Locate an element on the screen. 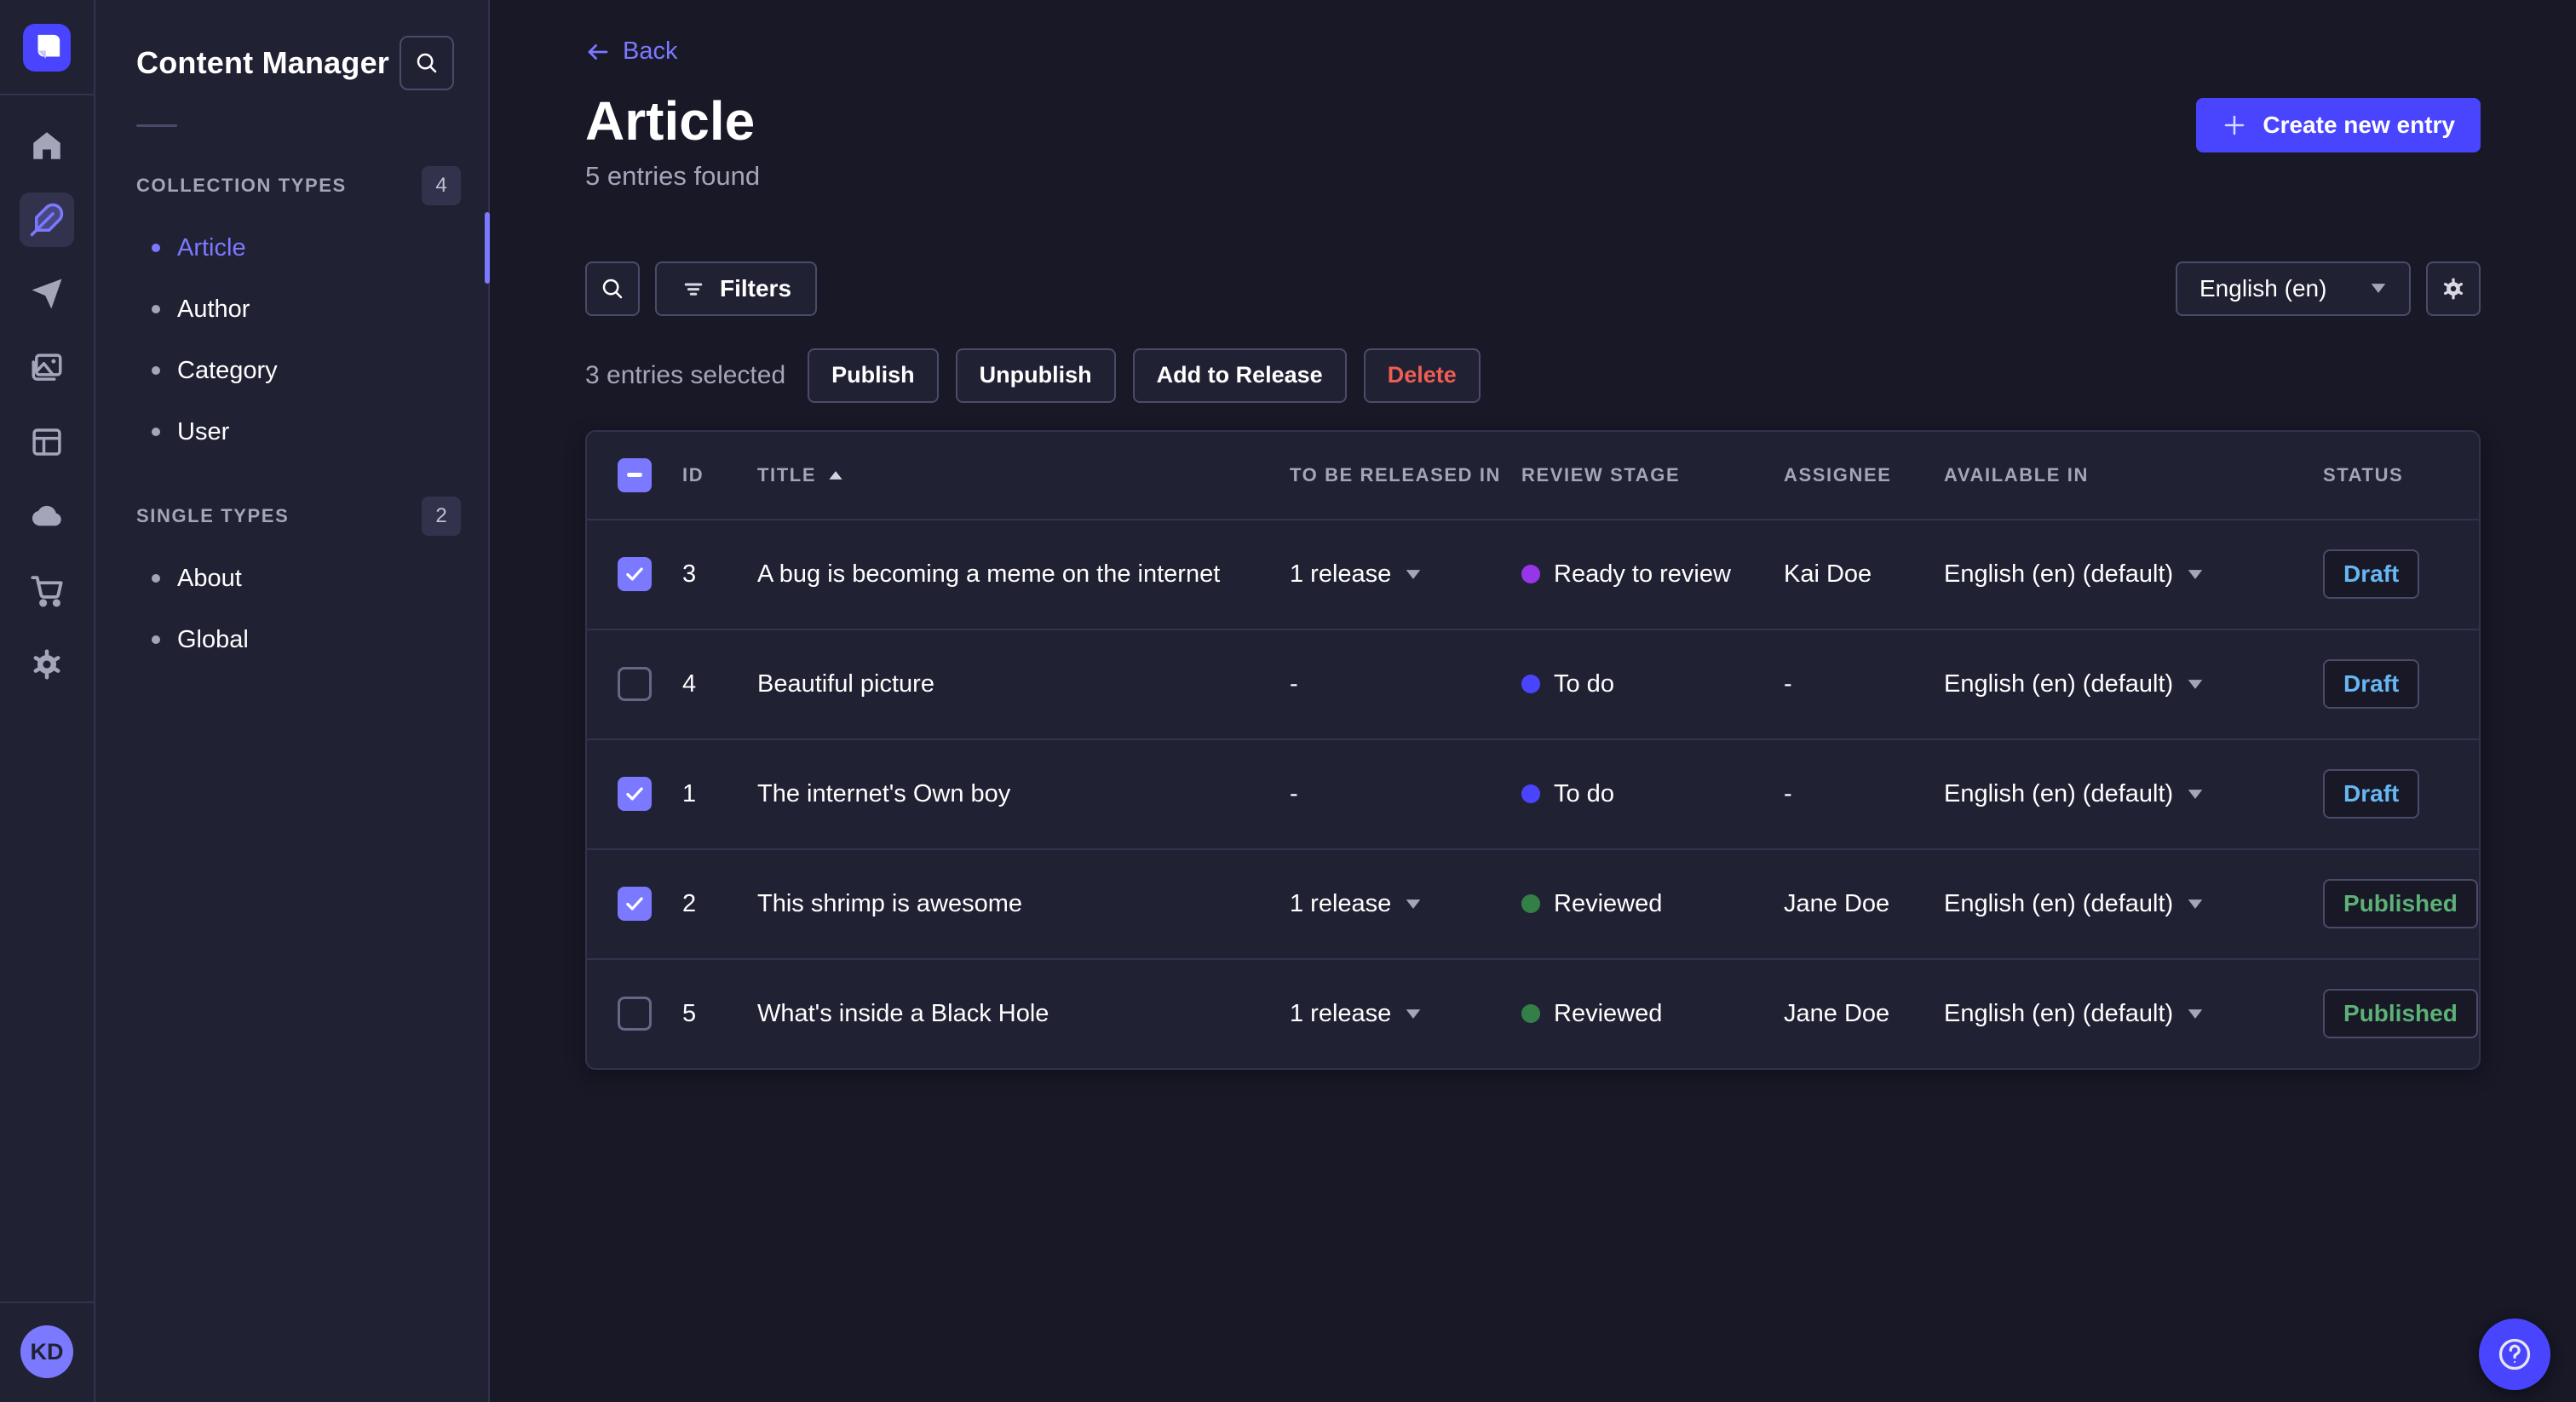 The height and width of the screenshot is (1402, 2576). status-badge: Draft is located at coordinates (2372, 794).